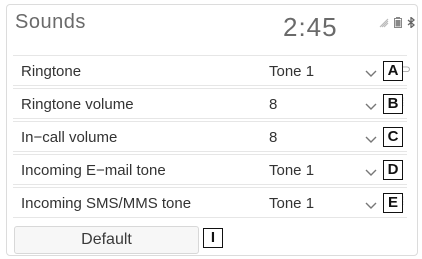  What do you see at coordinates (77, 104) in the screenshot?
I see `row-label: Ringtone volume` at bounding box center [77, 104].